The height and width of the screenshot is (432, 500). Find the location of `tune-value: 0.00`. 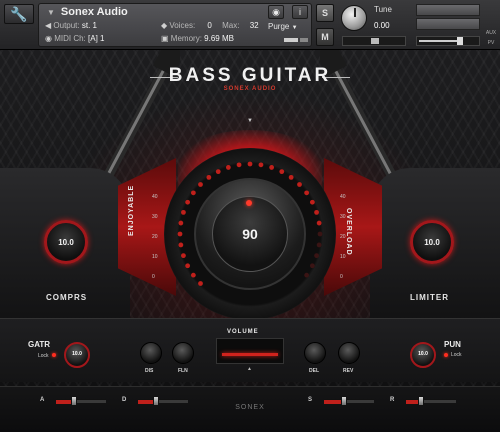

tune-value: 0.00 is located at coordinates (382, 25).